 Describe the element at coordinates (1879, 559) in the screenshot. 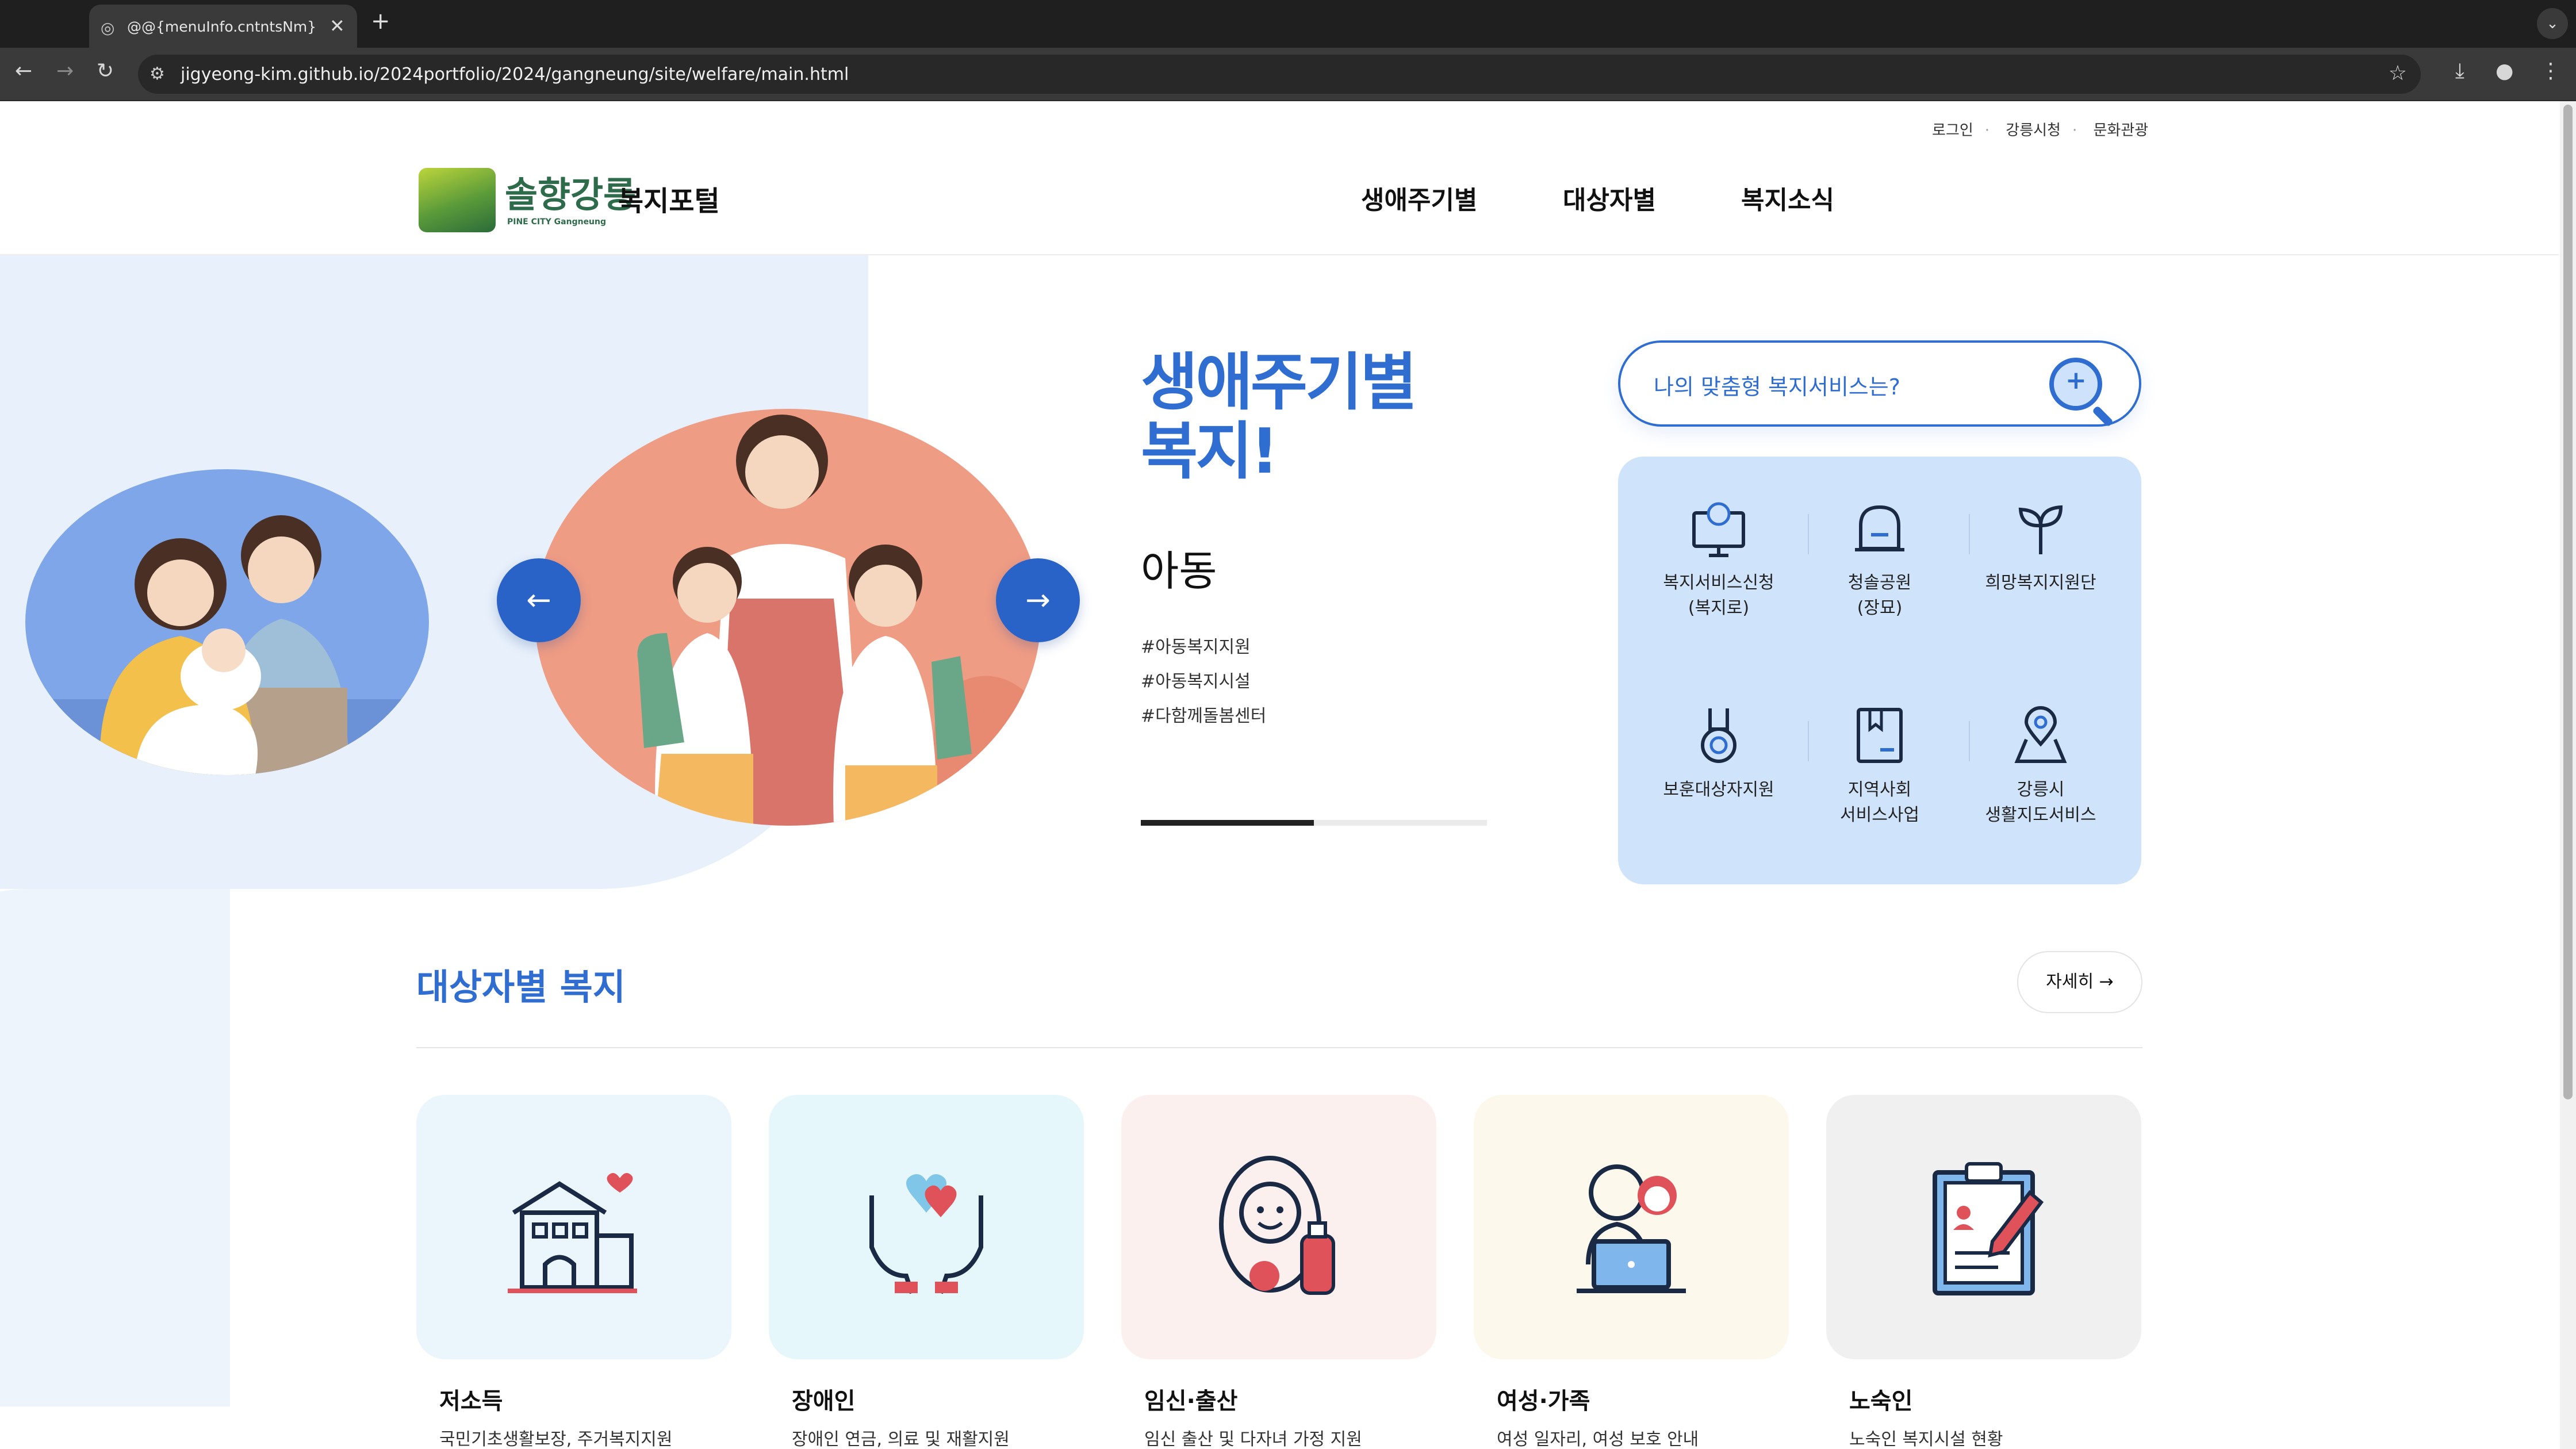

I see `quick-link-memorial: 청솔공원 (장묘)` at that location.